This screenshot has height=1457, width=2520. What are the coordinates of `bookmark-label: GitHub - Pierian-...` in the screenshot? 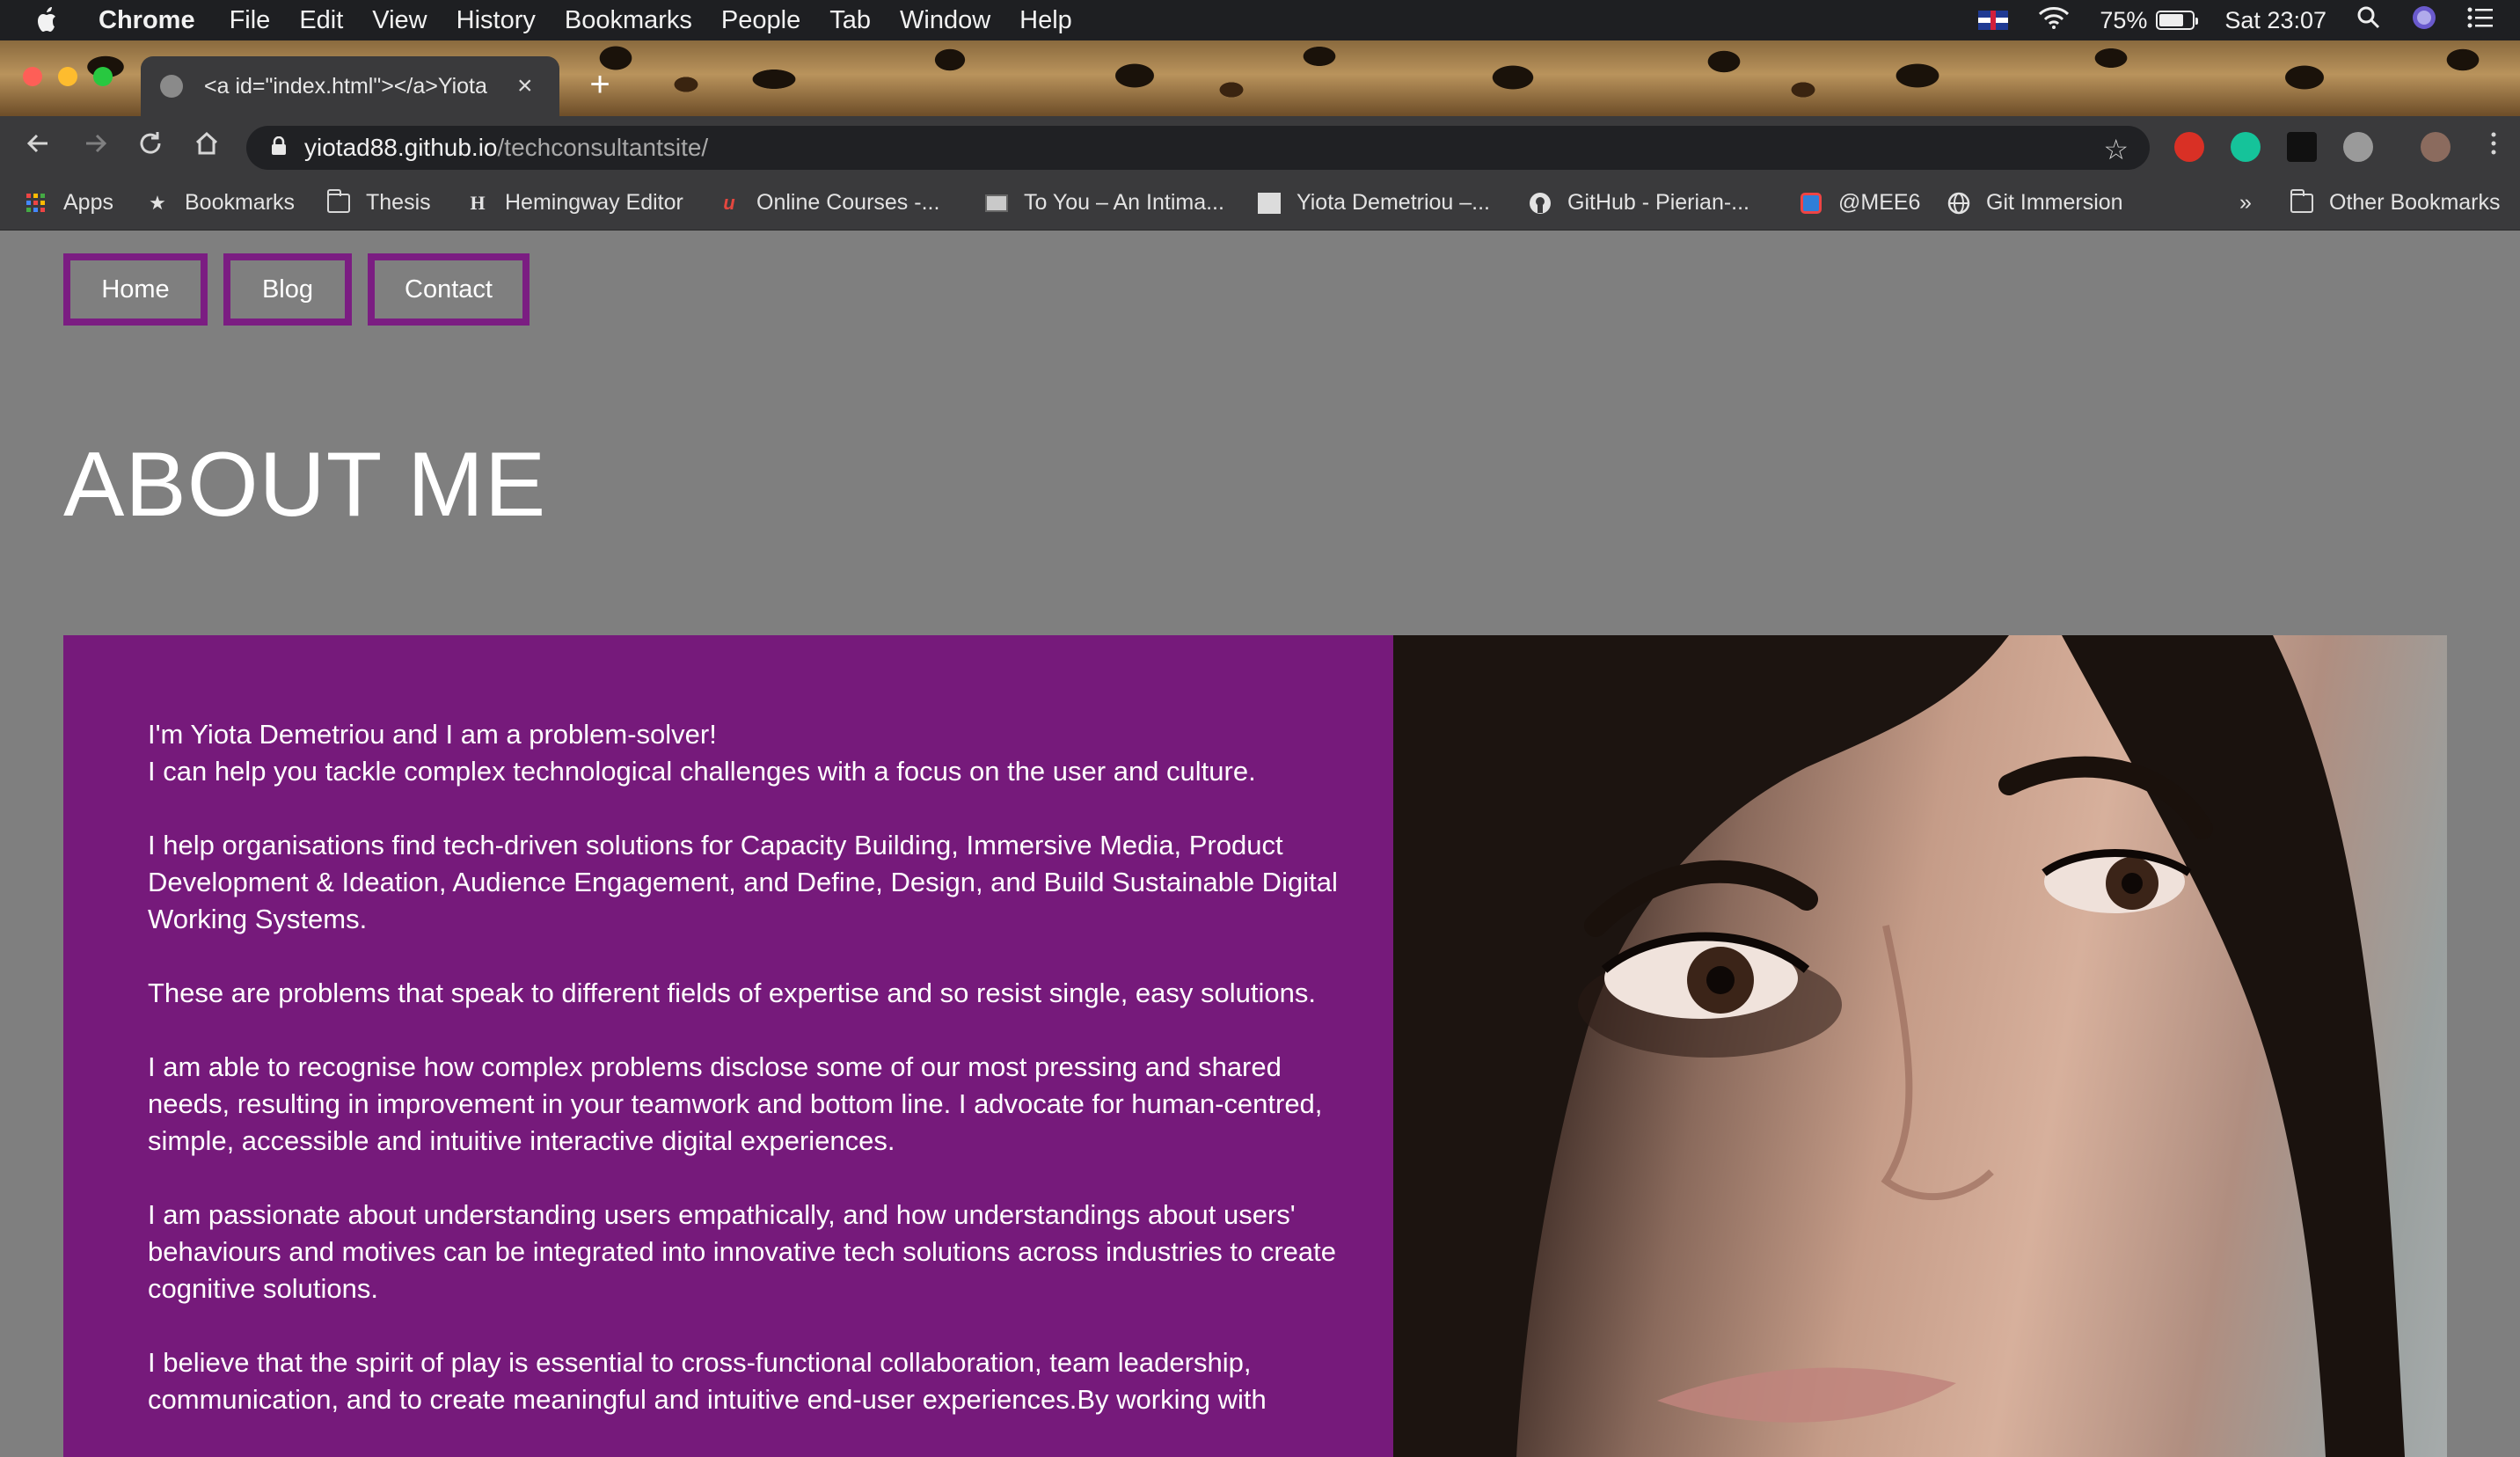 It's located at (1658, 202).